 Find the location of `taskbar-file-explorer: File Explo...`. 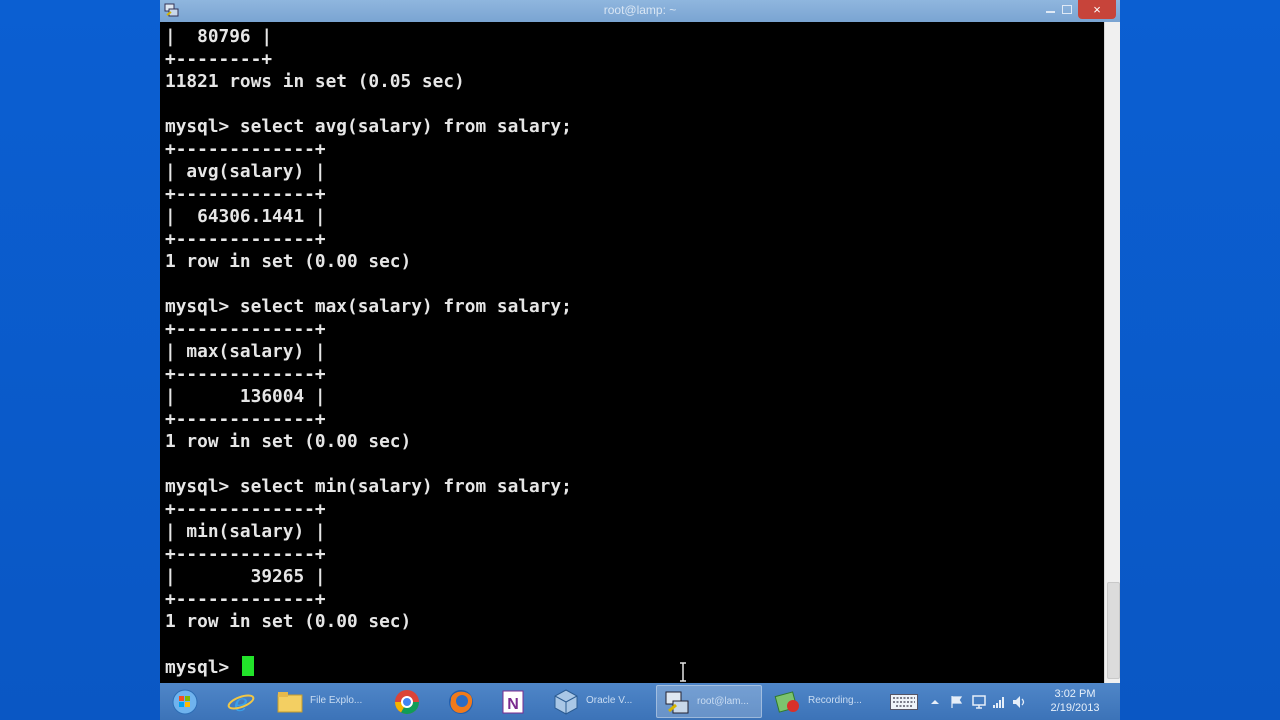

taskbar-file-explorer: File Explo... is located at coordinates (322, 701).